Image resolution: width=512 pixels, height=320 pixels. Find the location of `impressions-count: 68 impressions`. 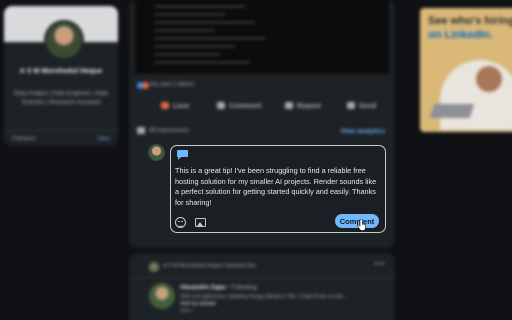

impressions-count: 68 impressions is located at coordinates (169, 131).